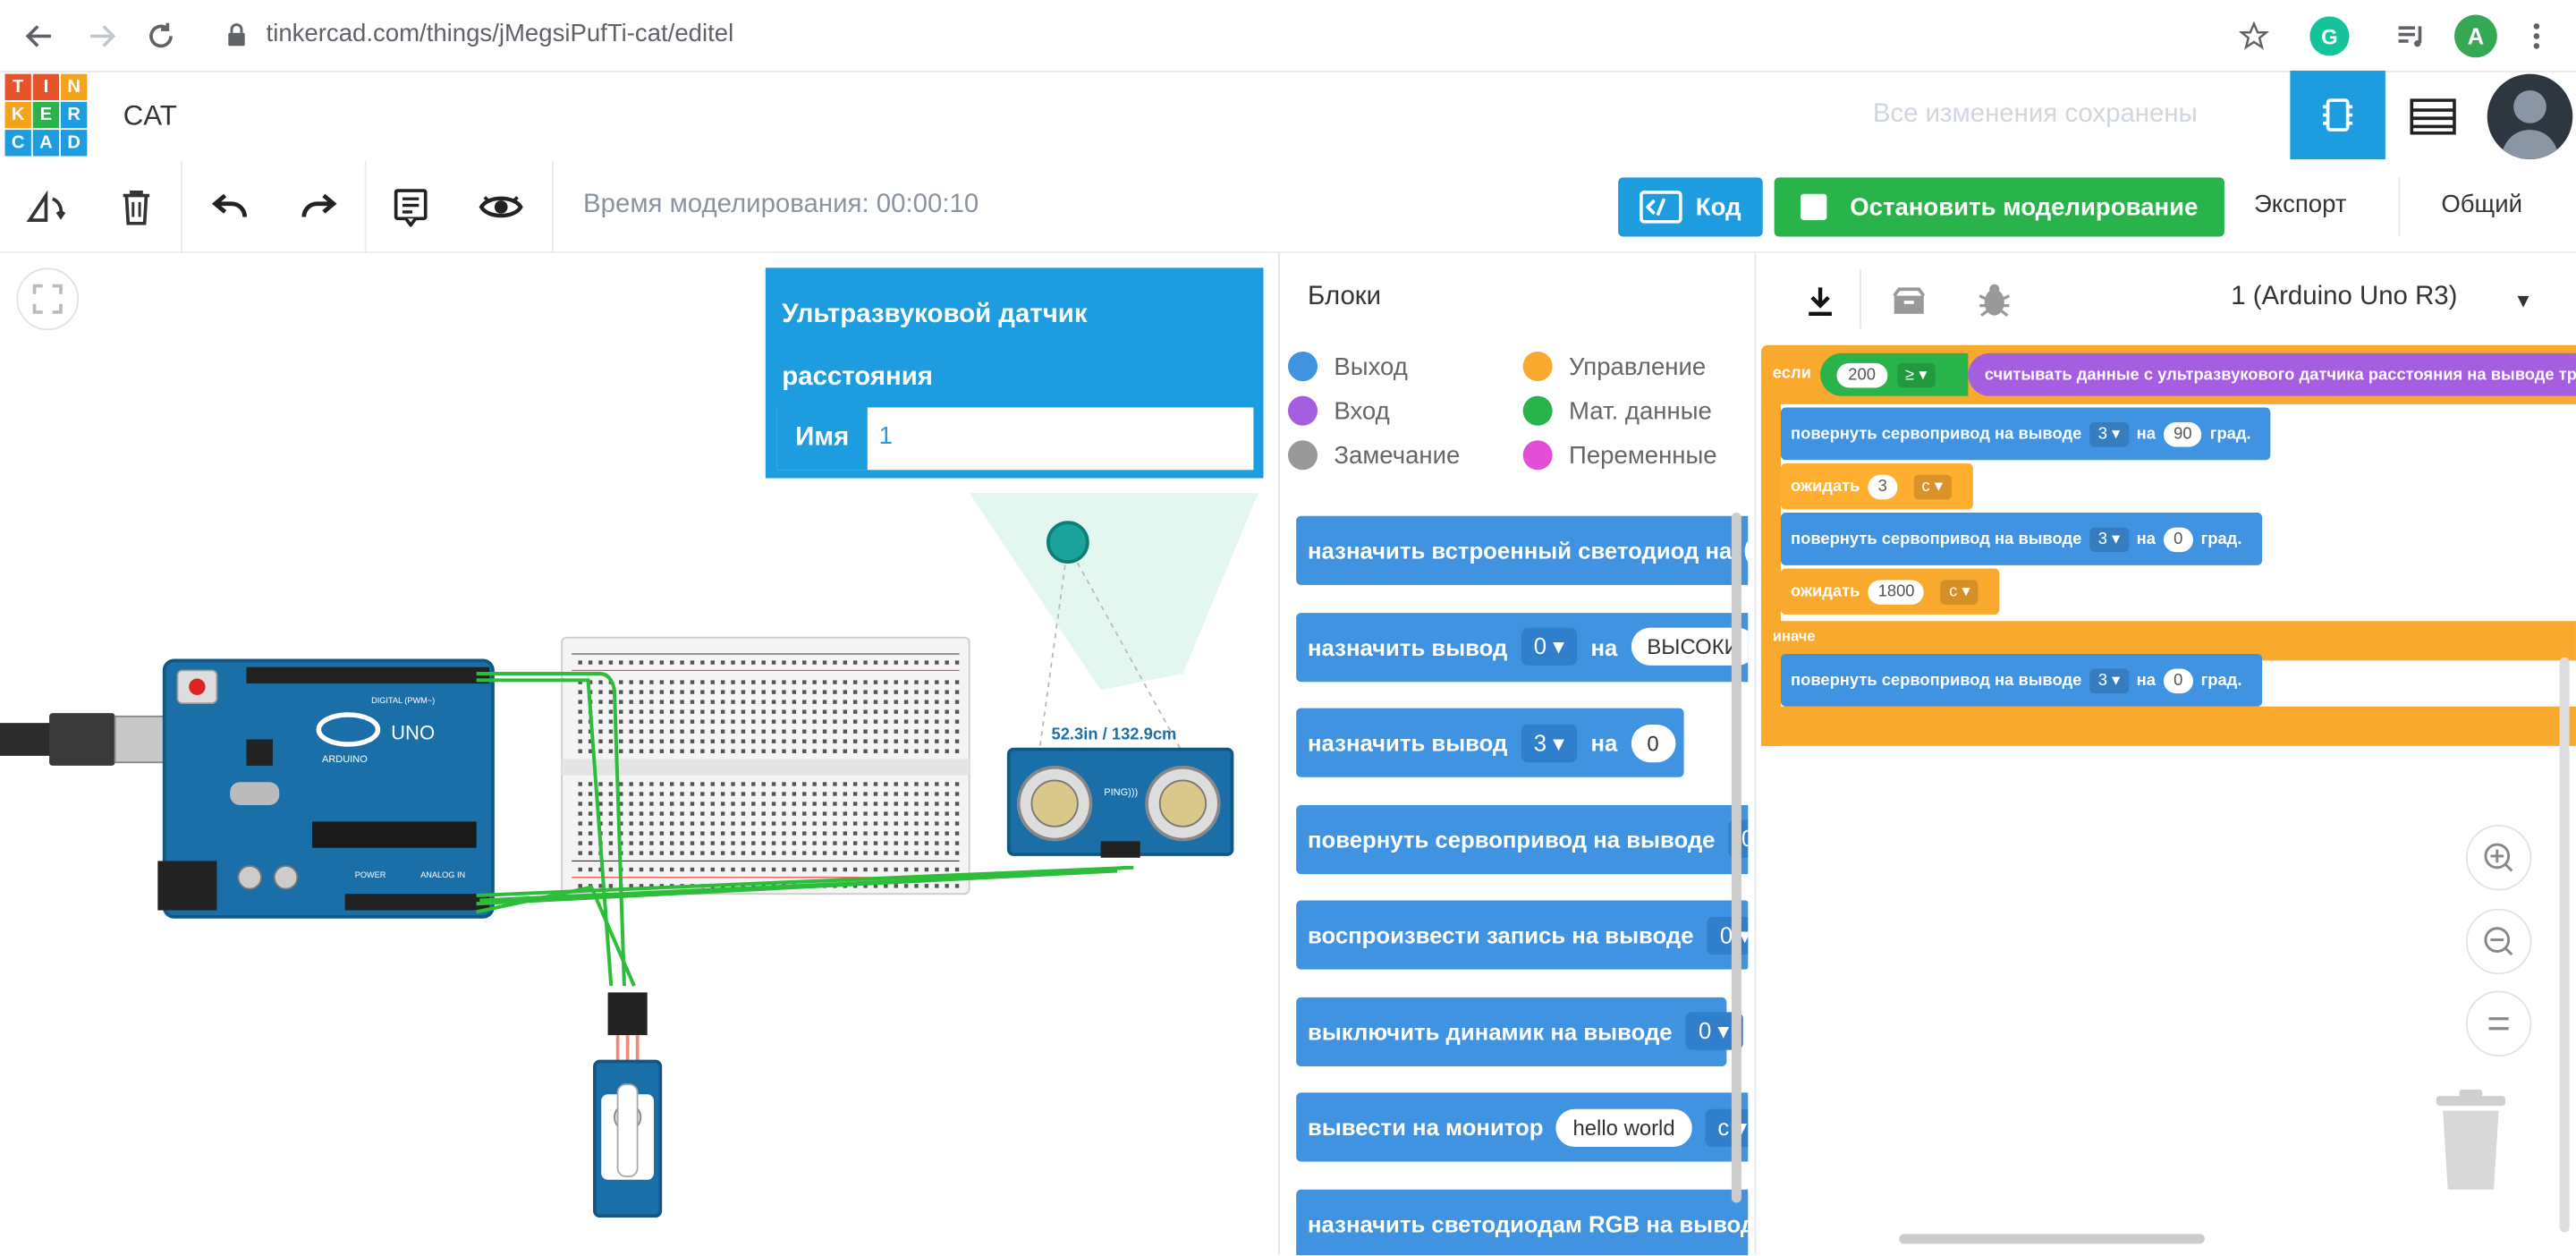 The height and width of the screenshot is (1256, 2576). Describe the element at coordinates (2183, 433) in the screenshot. I see `servo-block-1-angle: 90` at that location.